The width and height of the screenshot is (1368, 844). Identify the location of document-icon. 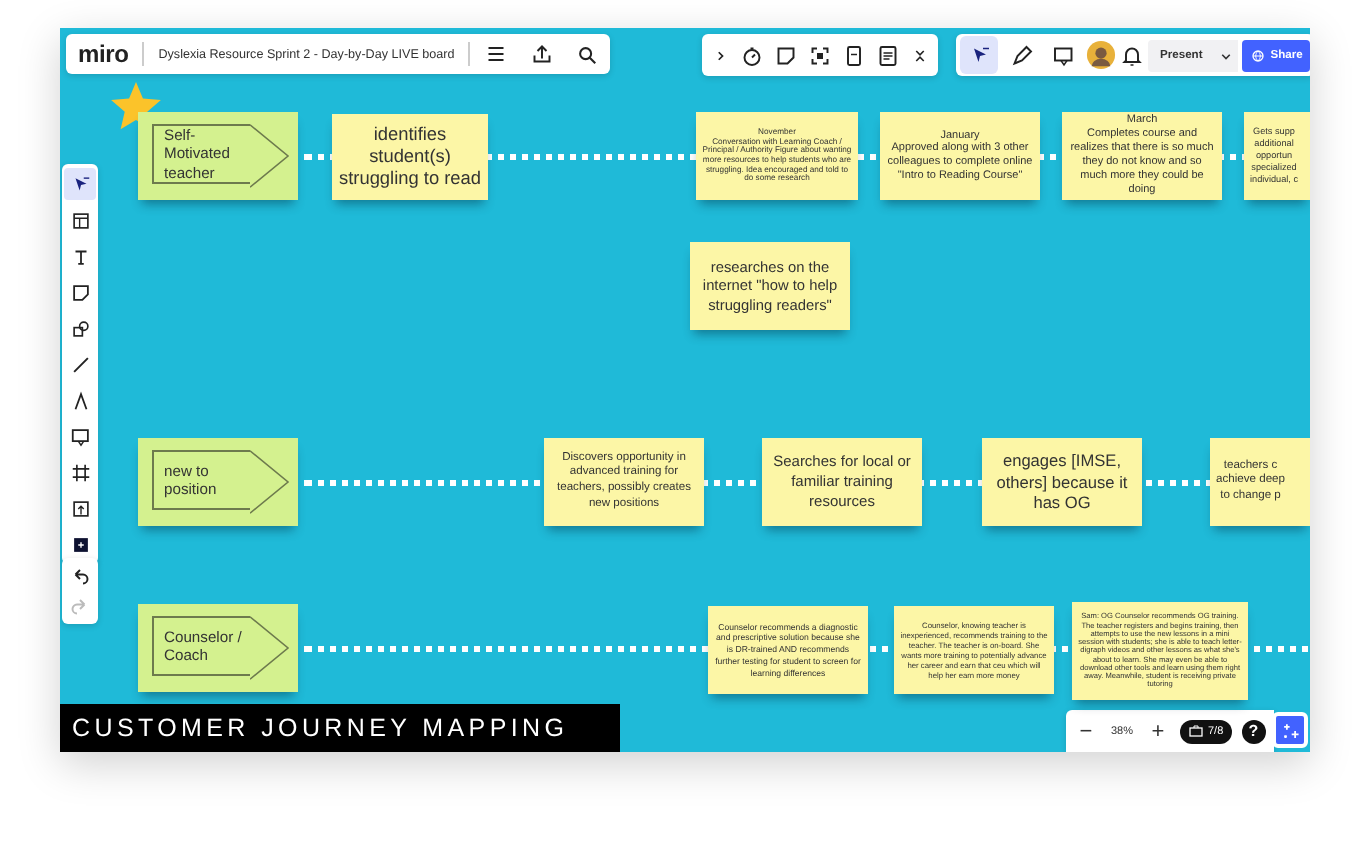
(854, 55).